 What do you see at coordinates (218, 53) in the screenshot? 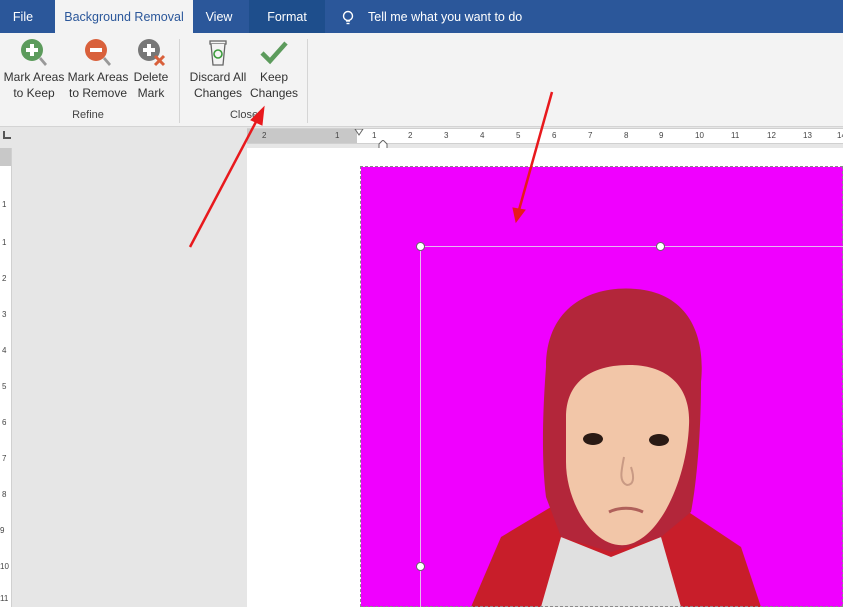
I see `recycle-bin-icon` at bounding box center [218, 53].